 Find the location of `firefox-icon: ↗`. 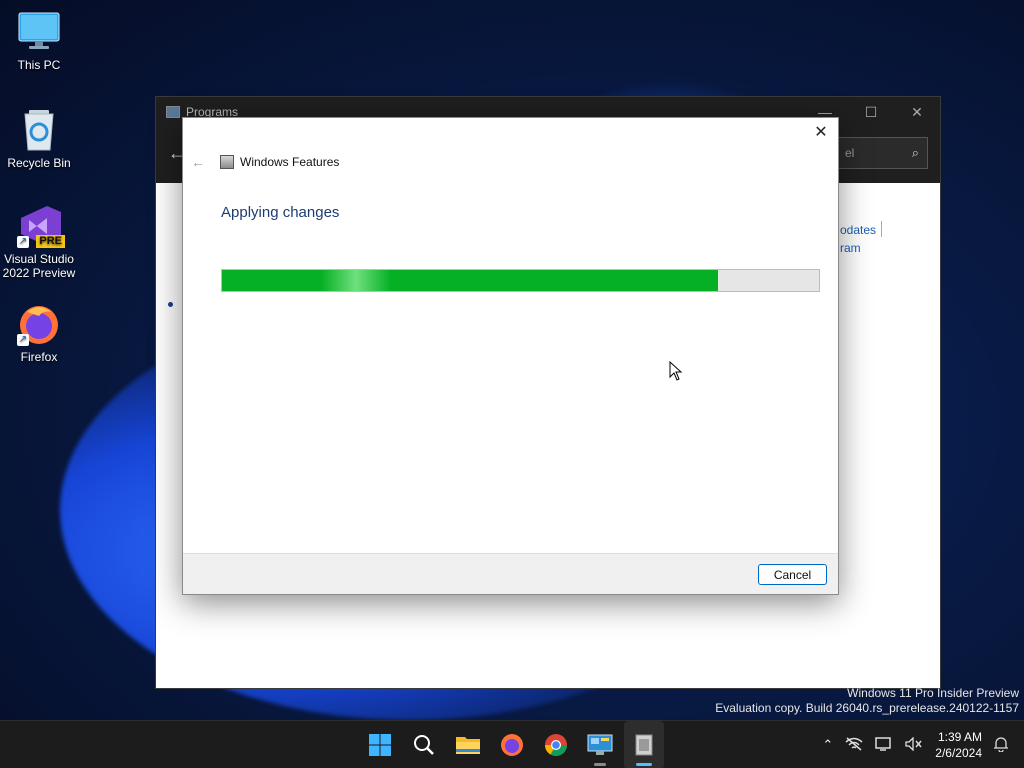

firefox-icon: ↗ is located at coordinates (39, 324).